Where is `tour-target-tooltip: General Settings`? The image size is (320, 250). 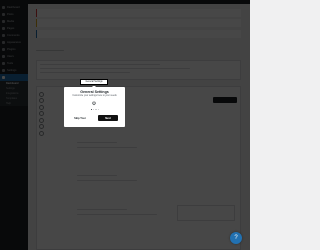 tour-target-tooltip: General Settings is located at coordinates (94, 83).